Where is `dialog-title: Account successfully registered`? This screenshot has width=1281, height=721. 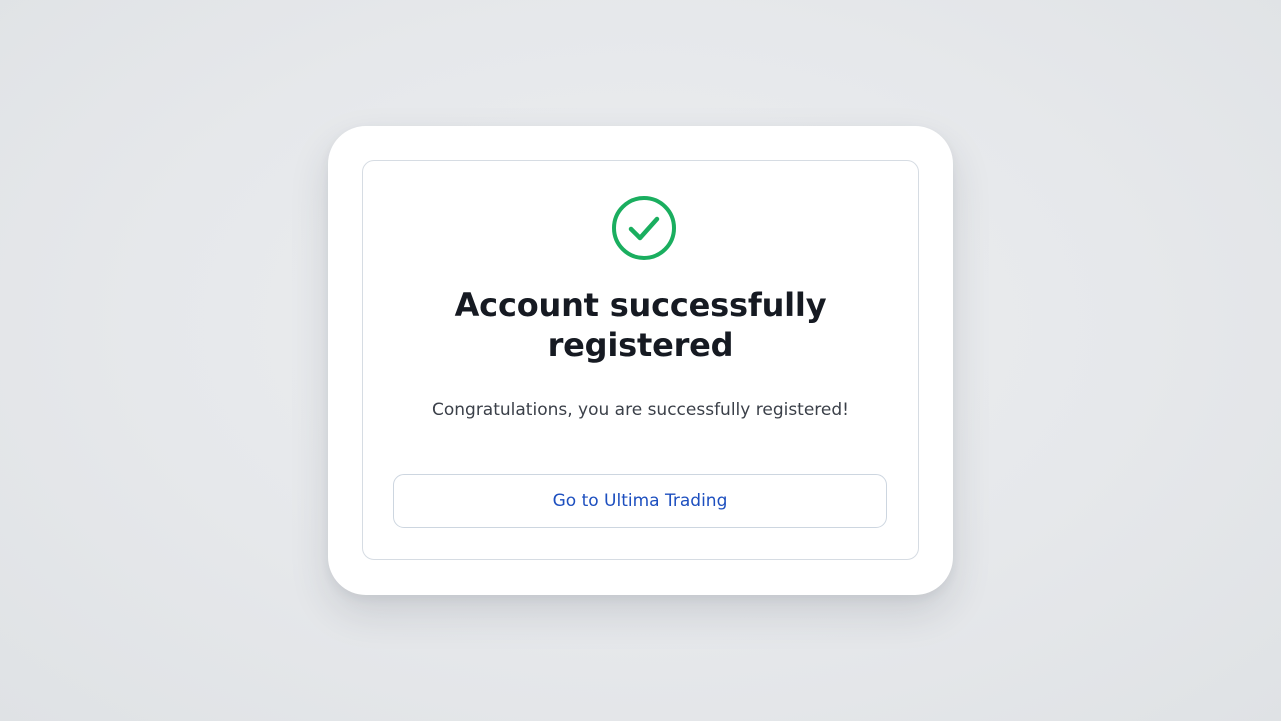
dialog-title: Account successfully registered is located at coordinates (640, 325).